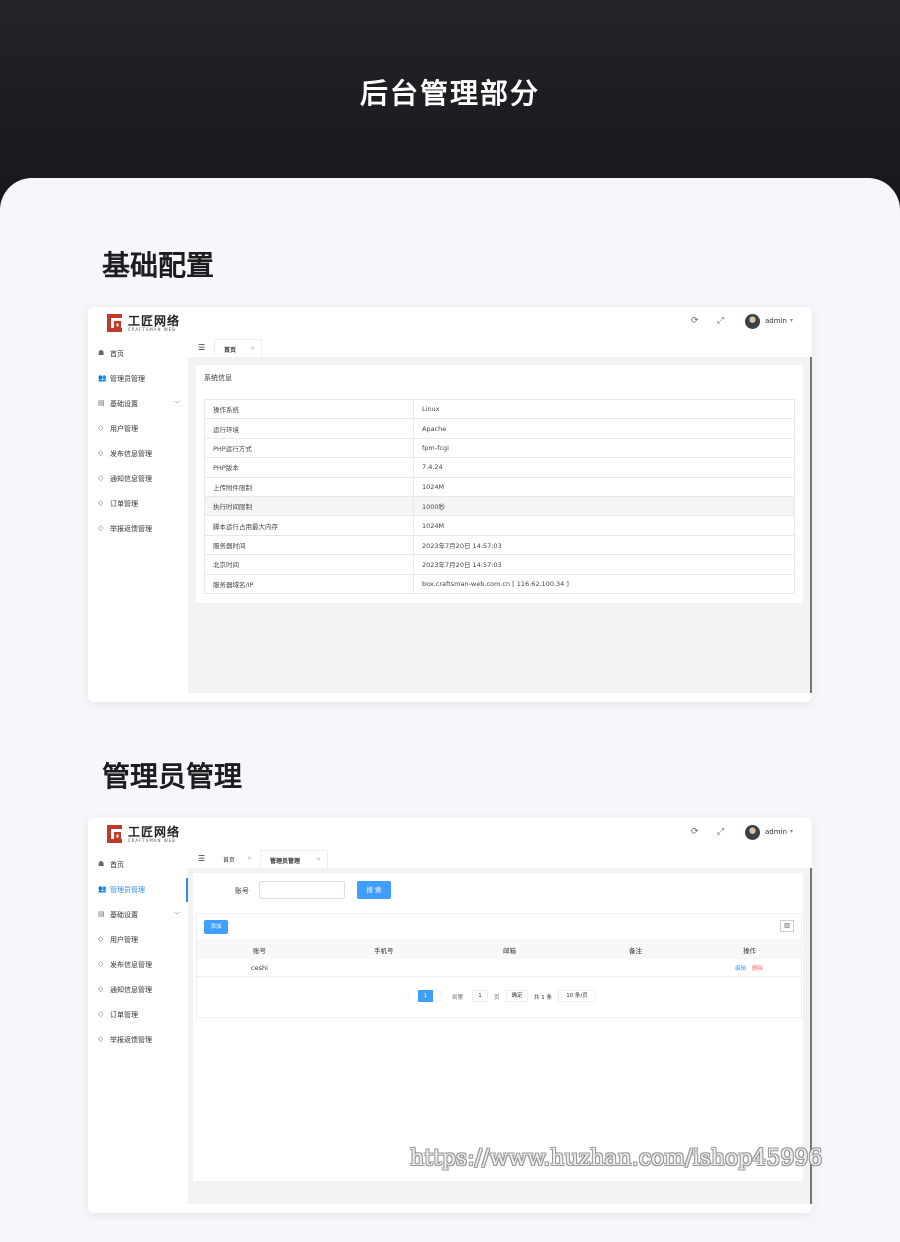  Describe the element at coordinates (172, 776) in the screenshot. I see `section-title-admin: 管理员管理` at that location.